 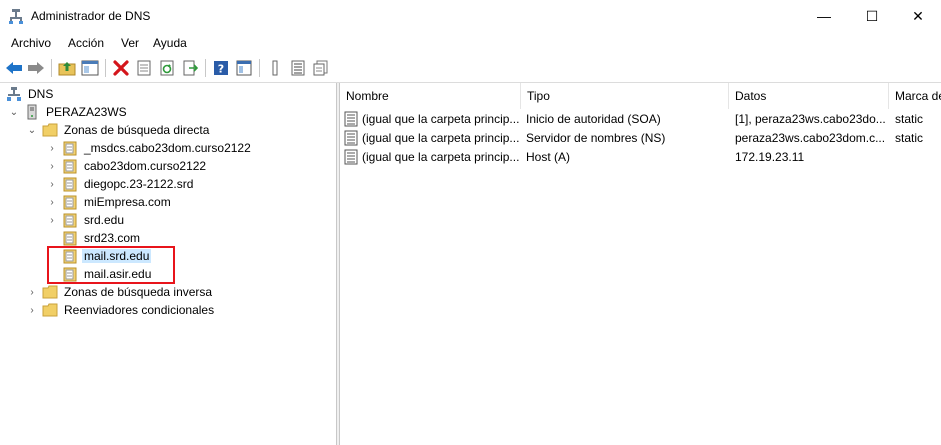 I want to click on cell-data: 172.19.23.11, so click(x=770, y=157).